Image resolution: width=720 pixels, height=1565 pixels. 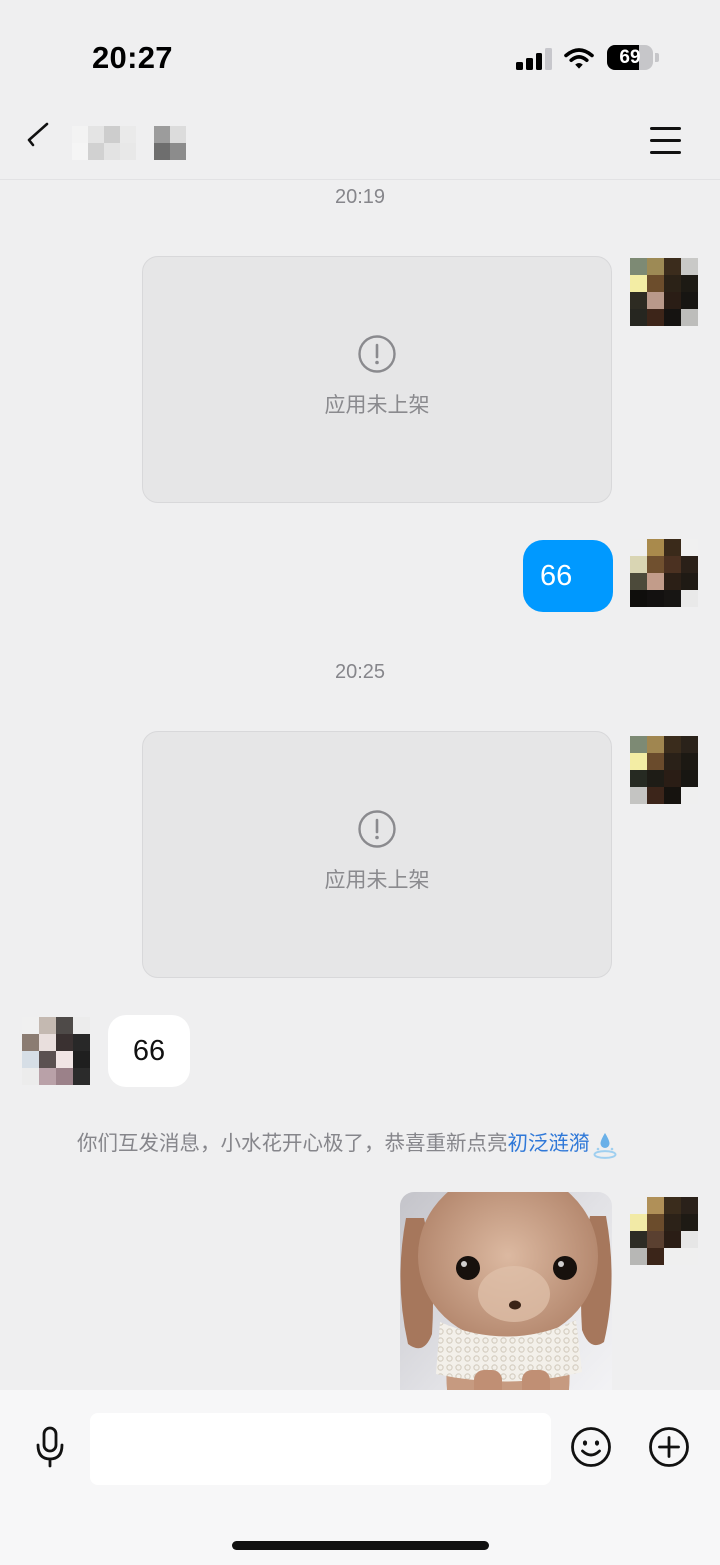 What do you see at coordinates (534, 59) in the screenshot?
I see `cellular-signal-icon` at bounding box center [534, 59].